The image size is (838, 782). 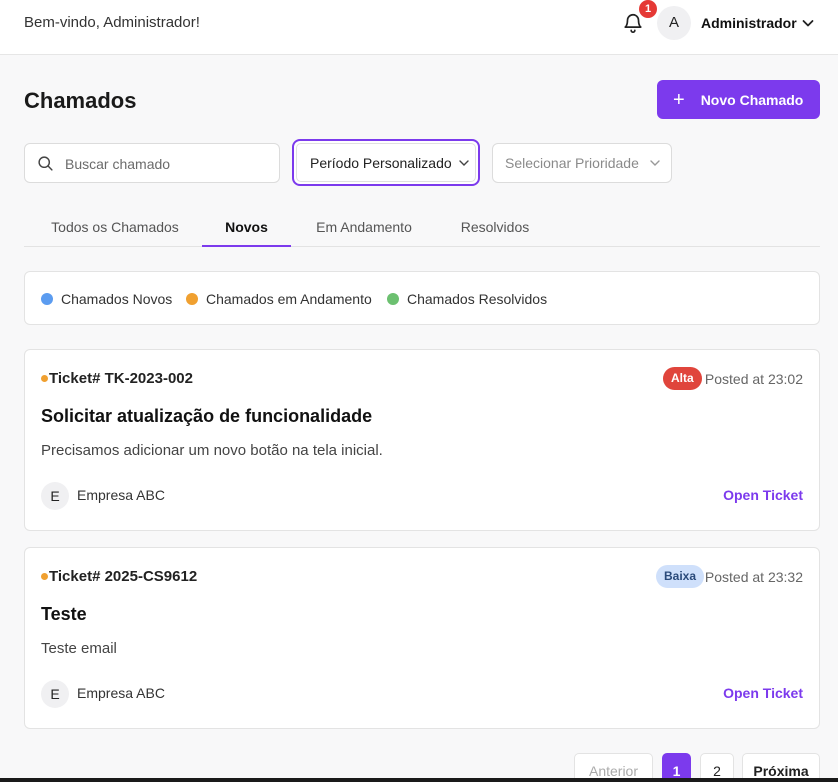 I want to click on plus-icon: +, so click(x=679, y=99).